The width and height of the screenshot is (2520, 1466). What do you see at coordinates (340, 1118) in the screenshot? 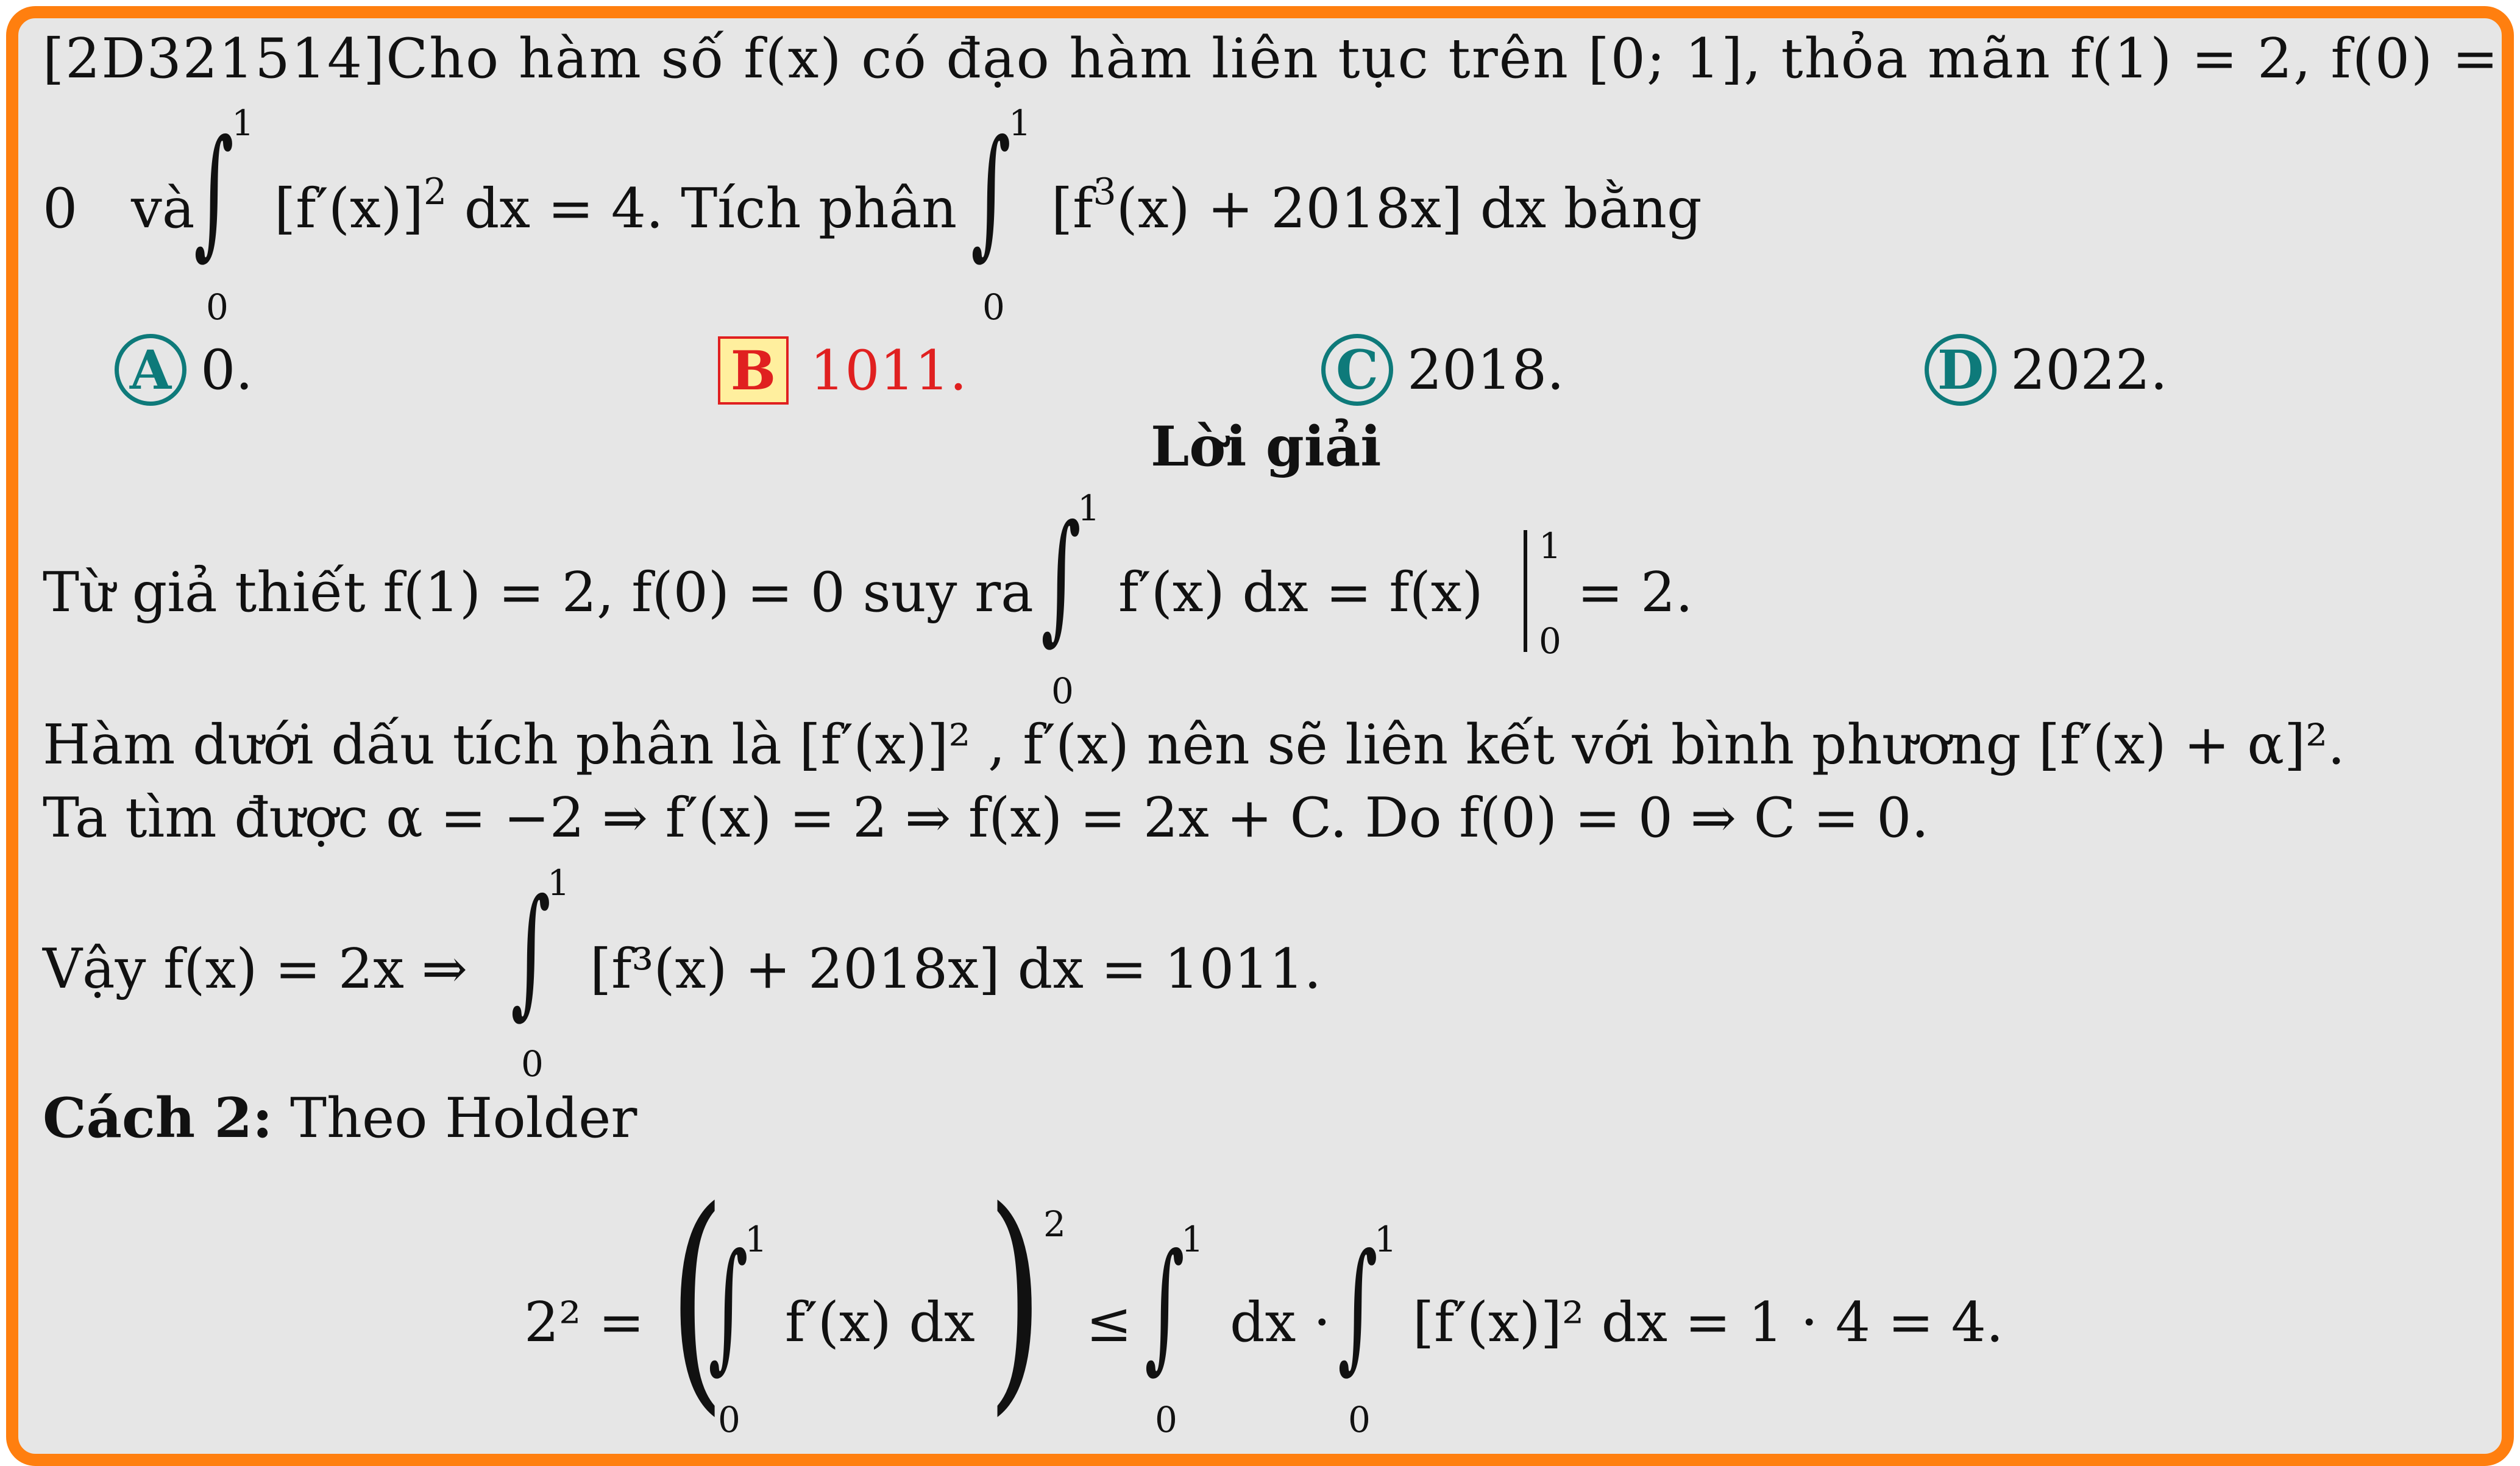
I see `method-2-line: Cách 2: Theo Holder` at bounding box center [340, 1118].